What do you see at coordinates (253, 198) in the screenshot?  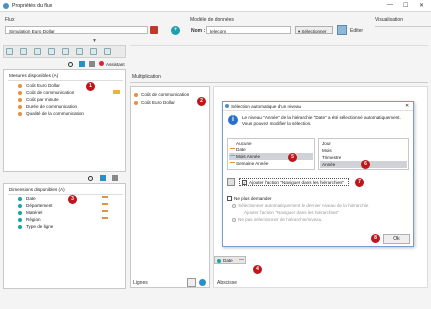 I see `no-ask-label: Ne plus demander` at bounding box center [253, 198].